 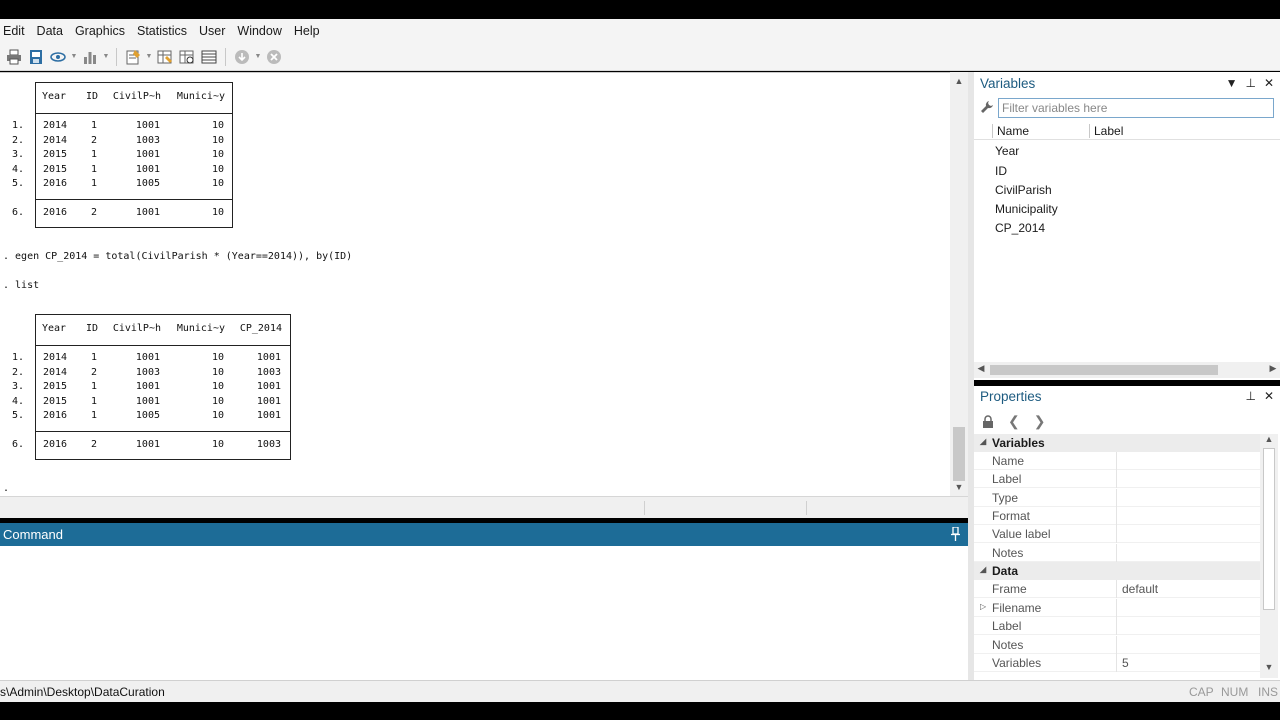 What do you see at coordinates (1014, 421) in the screenshot?
I see `back-icon: ❮` at bounding box center [1014, 421].